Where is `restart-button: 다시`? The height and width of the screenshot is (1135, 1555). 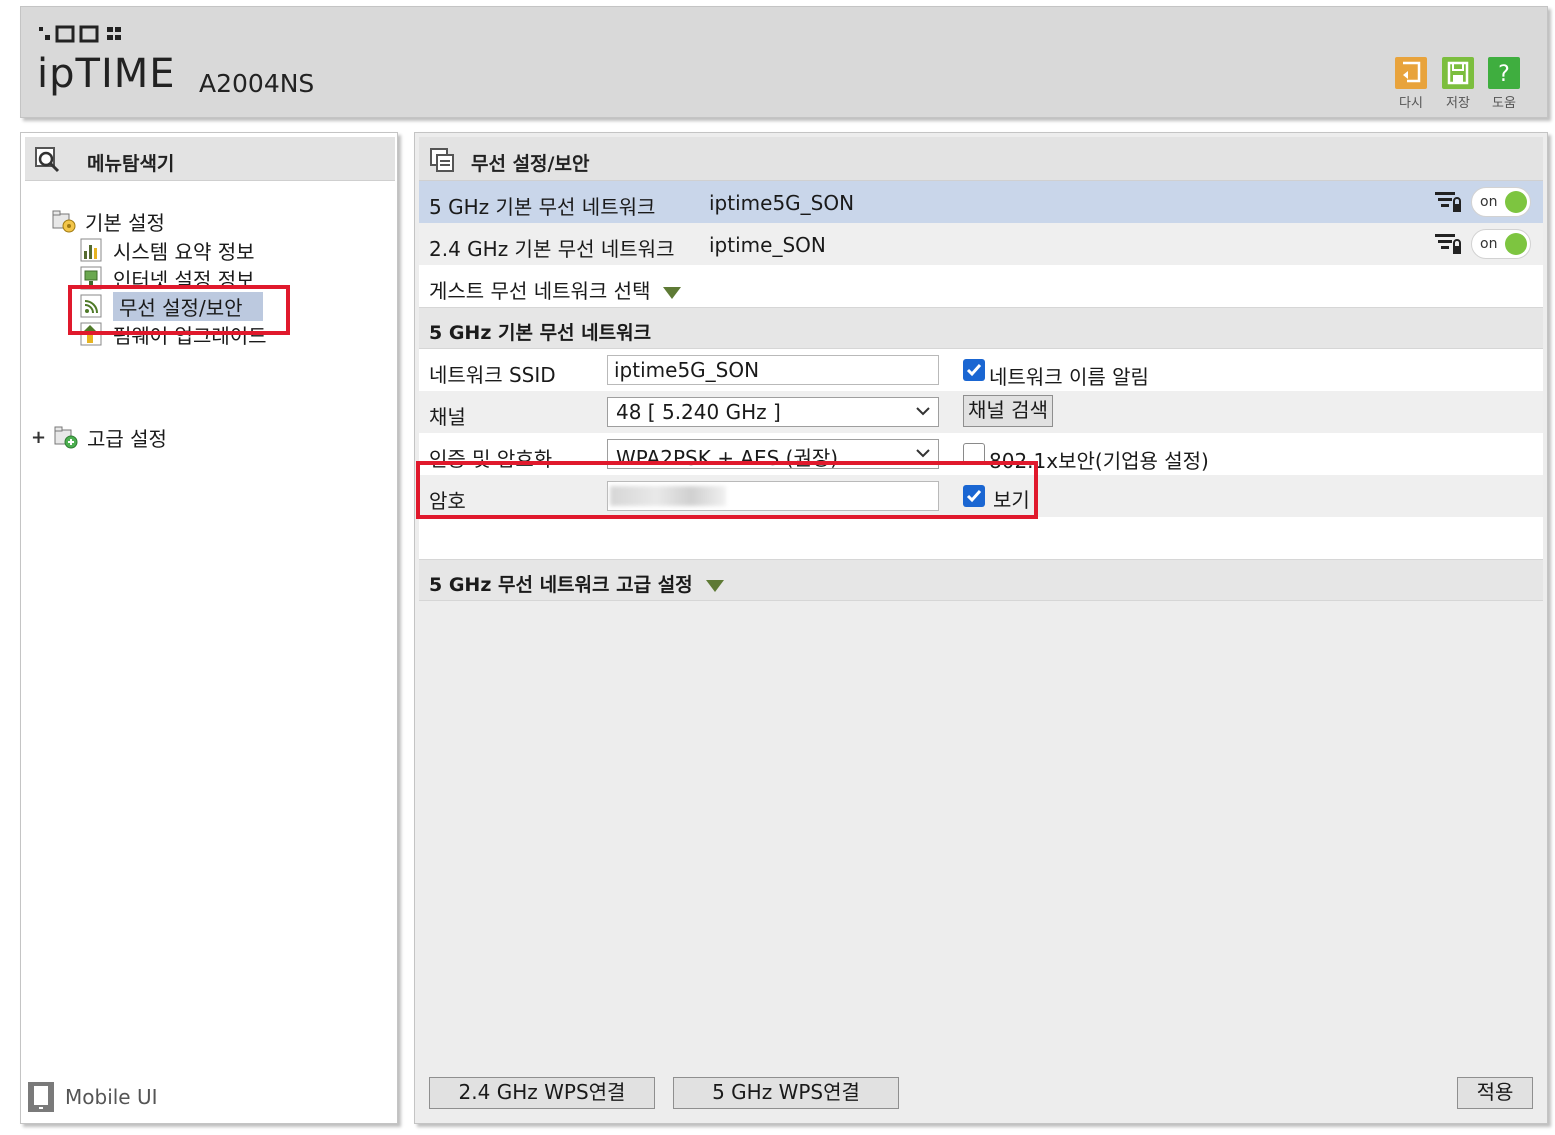 restart-button: 다시 is located at coordinates (1411, 84).